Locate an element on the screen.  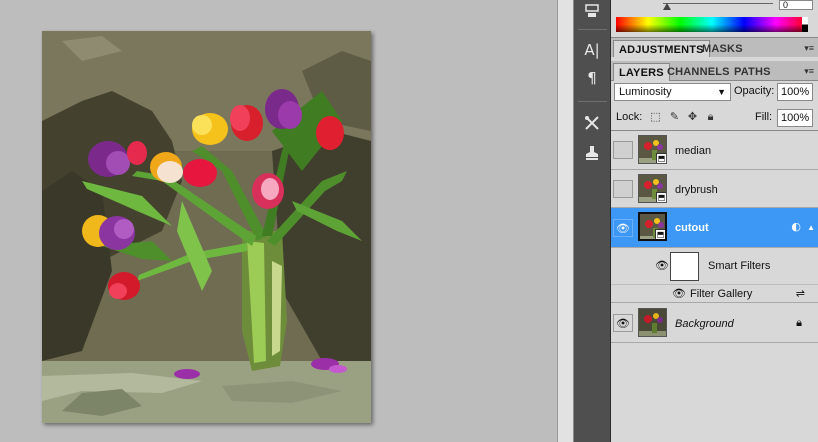
lock-label: Lock: is located at coordinates (629, 117).